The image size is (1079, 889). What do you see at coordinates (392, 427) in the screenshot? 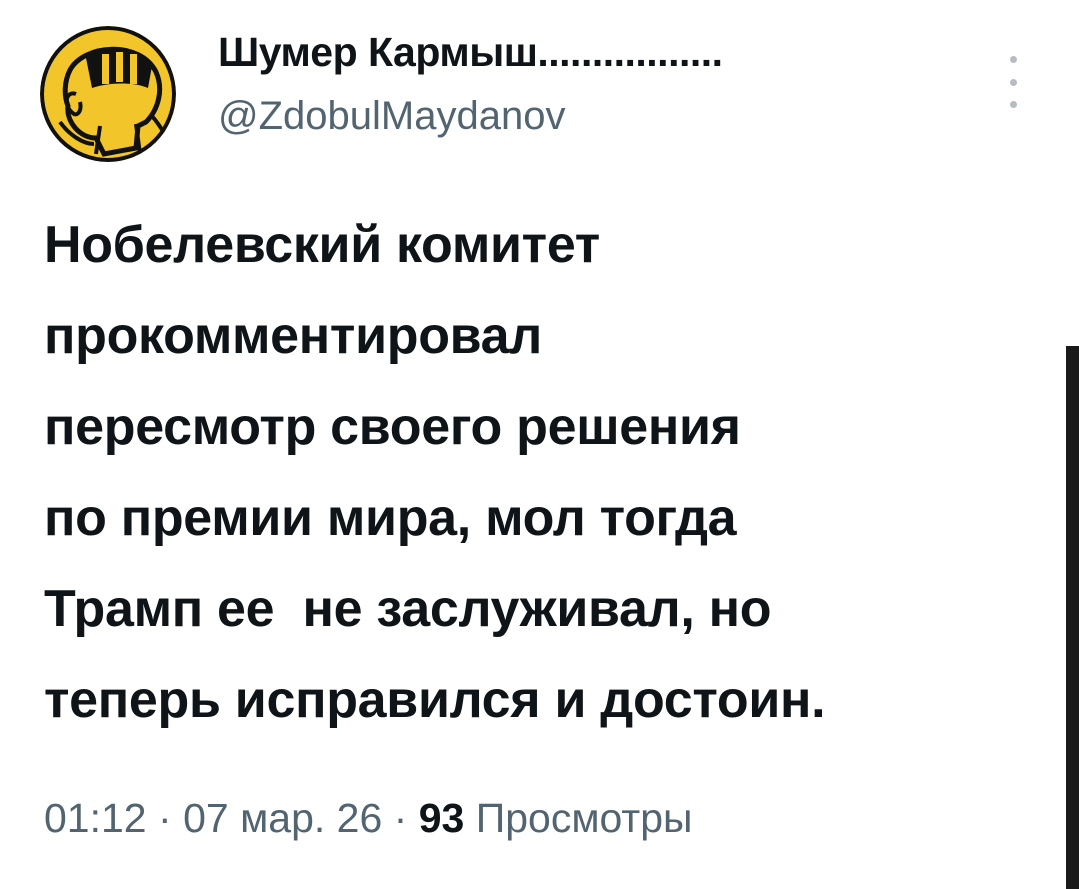
I see `tweet-text-line: пересмотр своего решения` at bounding box center [392, 427].